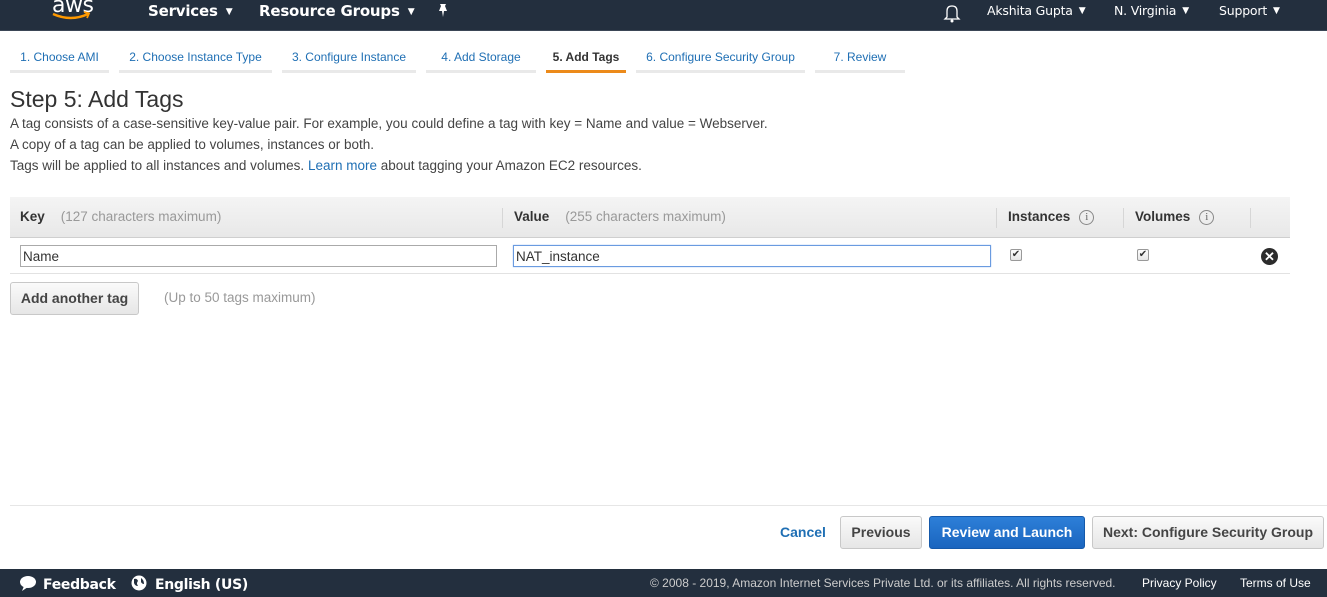 This screenshot has width=1327, height=597. What do you see at coordinates (1208, 532) in the screenshot?
I see `next-configure-security-group-button: Next: Configure Security Group` at bounding box center [1208, 532].